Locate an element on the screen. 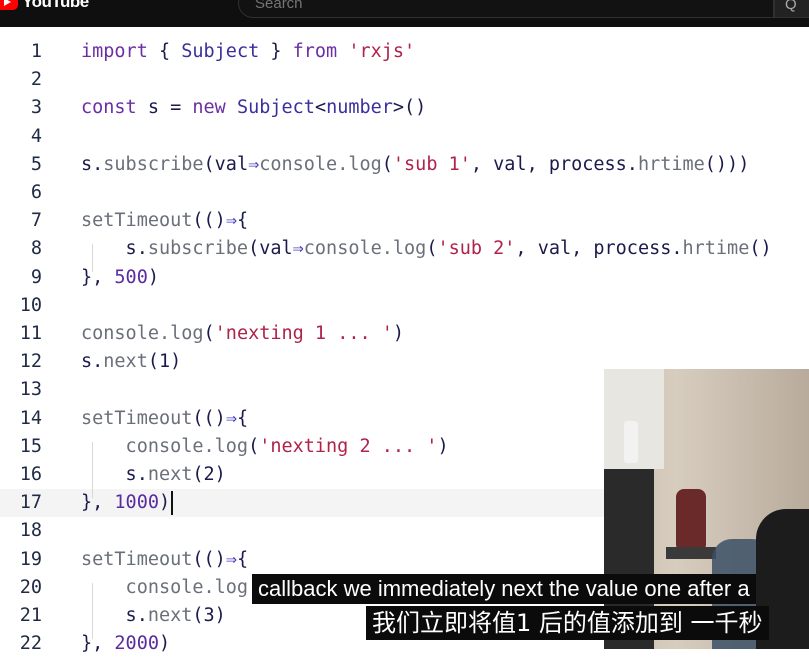 Image resolution: width=809 pixels, height=658 pixels. code-line: 11 console.log('nexting 1 ... ') is located at coordinates (404, 334).